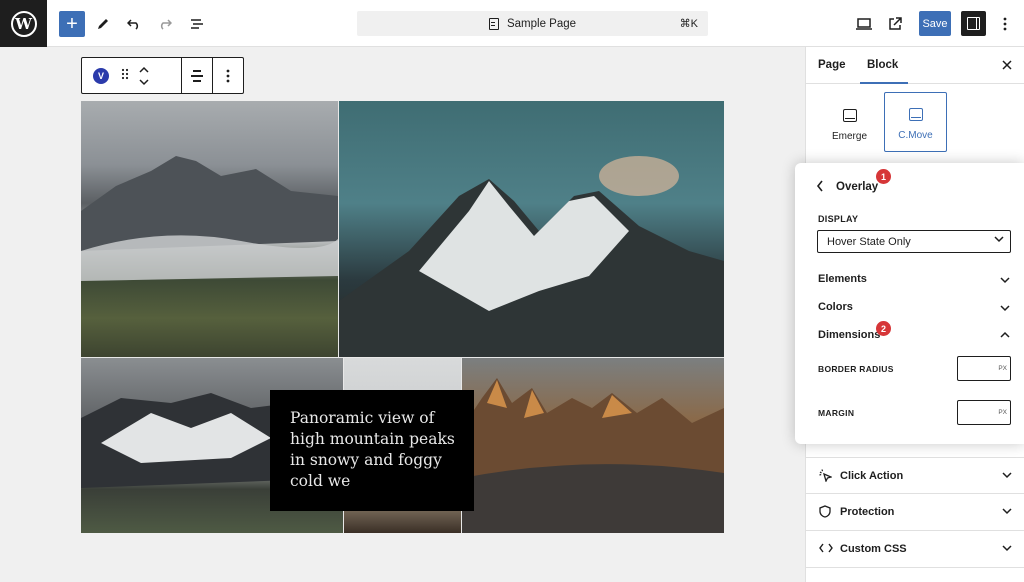 The width and height of the screenshot is (1024, 582). I want to click on overlay-title: Overlay, so click(857, 187).